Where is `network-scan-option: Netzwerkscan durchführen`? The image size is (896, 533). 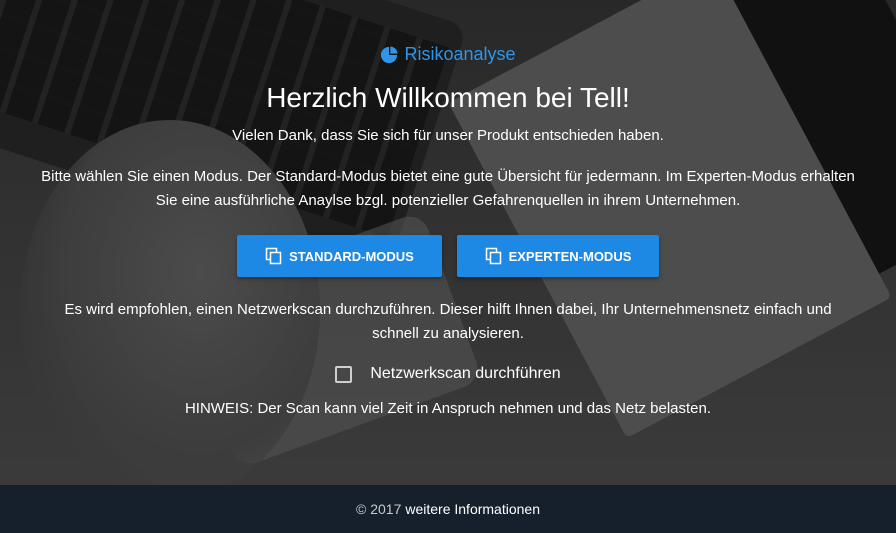
network-scan-option: Netzwerkscan durchführen is located at coordinates (448, 374).